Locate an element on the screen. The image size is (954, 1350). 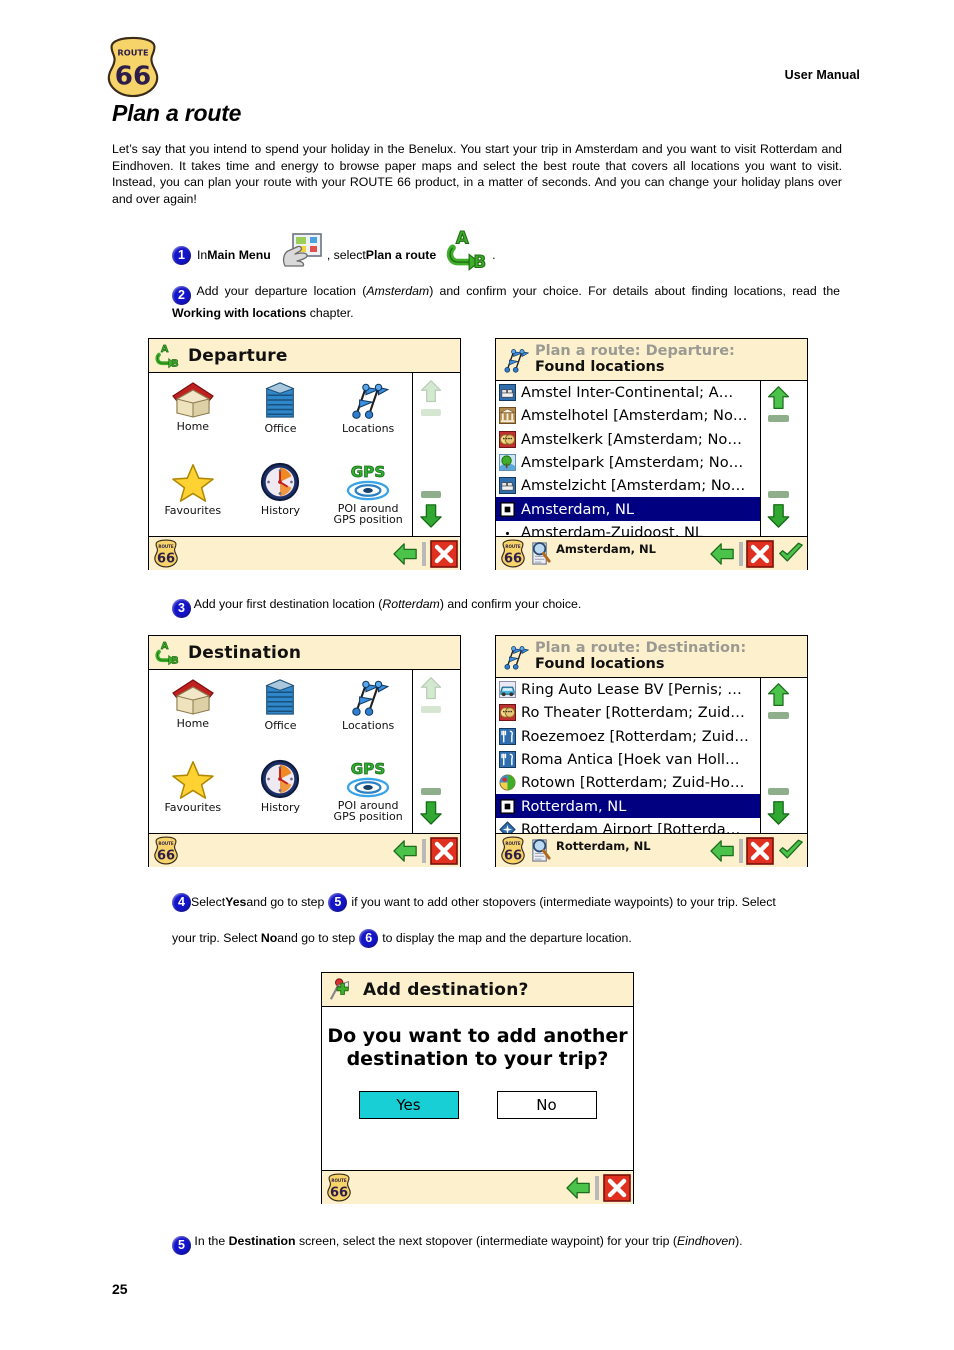
step-4-bold-yes: Yes is located at coordinates (236, 902).